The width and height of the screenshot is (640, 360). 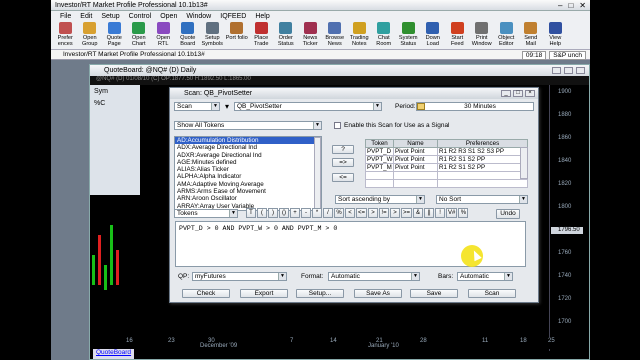 I want to click on table-scrollbar, so click(x=524, y=163).